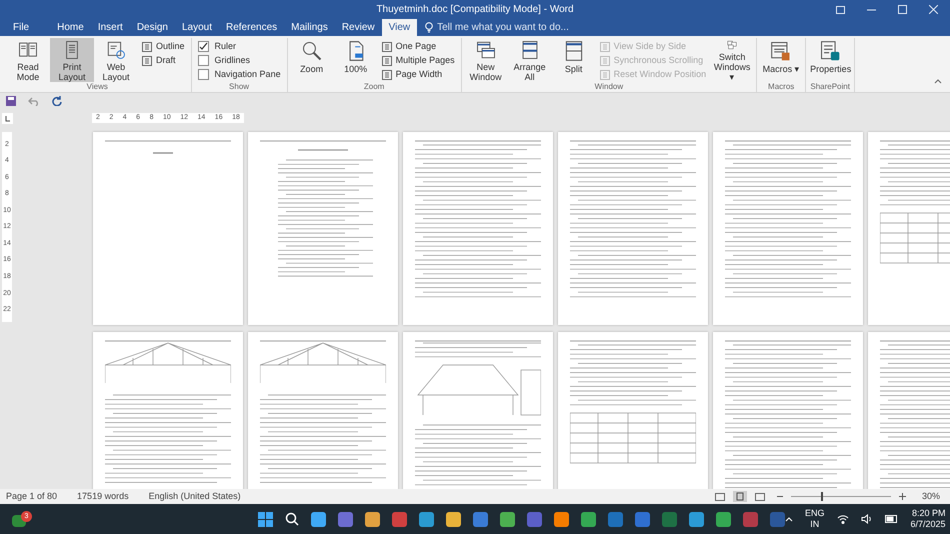  Describe the element at coordinates (830, 87) in the screenshot. I see `group-label: SharePoint` at that location.